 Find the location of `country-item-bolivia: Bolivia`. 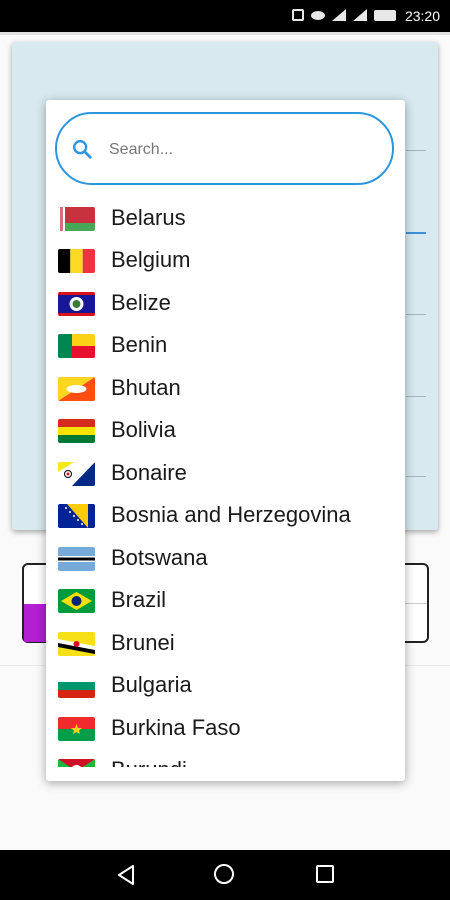

country-item-bolivia: Bolivia is located at coordinates (225, 431).